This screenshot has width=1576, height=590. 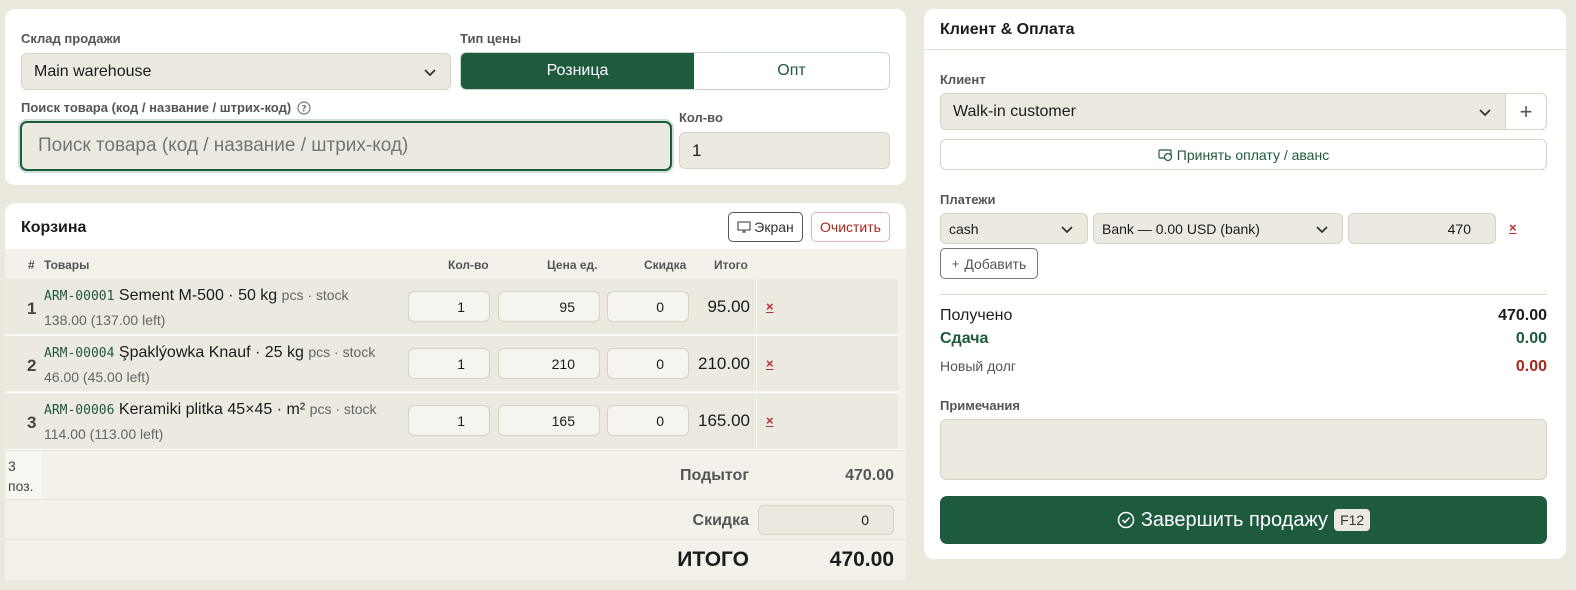 I want to click on product-name: Sement M-500 · 50 kg, so click(x=198, y=295).